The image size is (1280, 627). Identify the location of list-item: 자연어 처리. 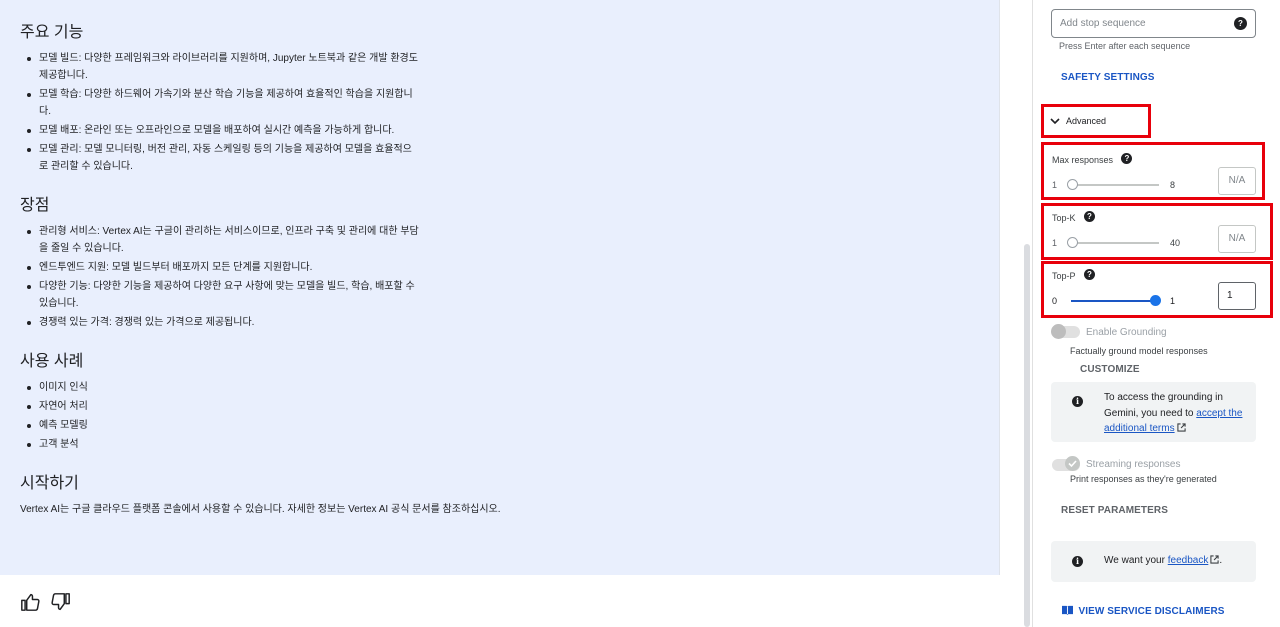
(220, 406).